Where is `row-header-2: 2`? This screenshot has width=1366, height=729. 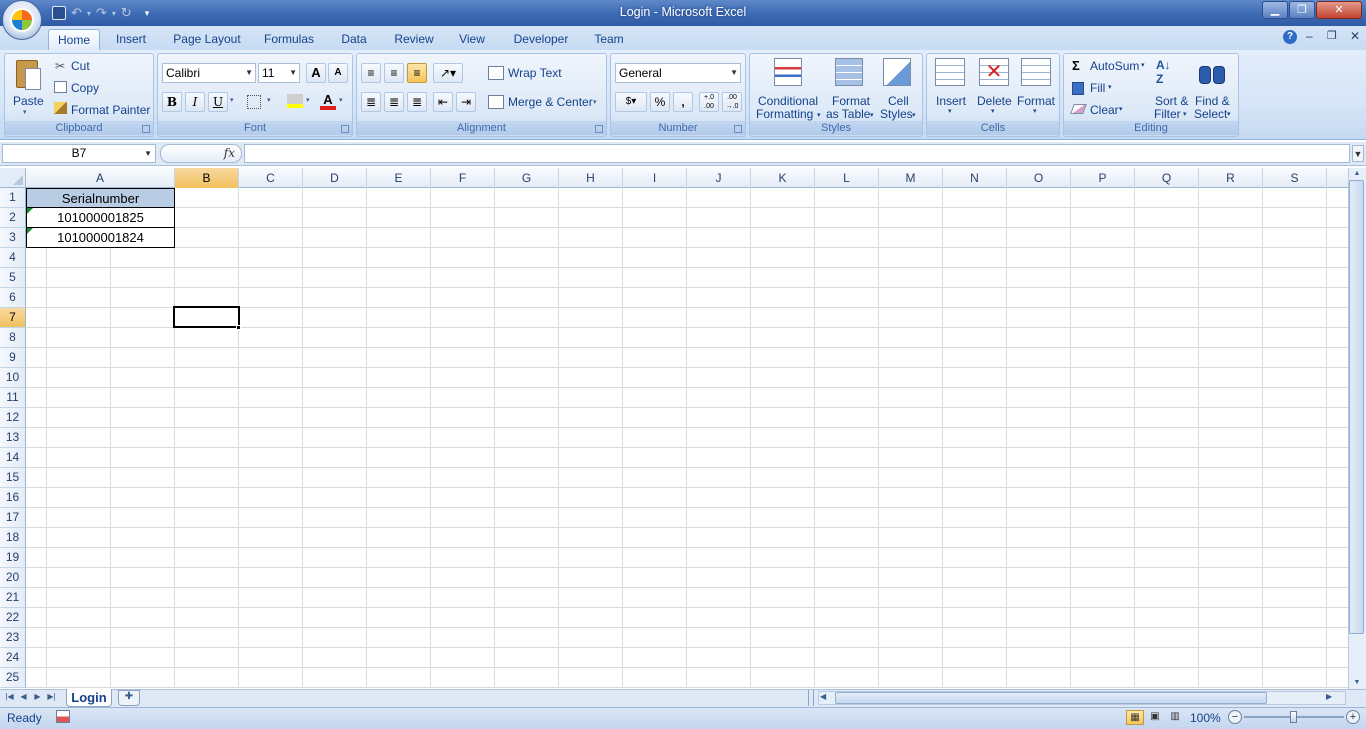
row-header-2: 2 is located at coordinates (13, 218).